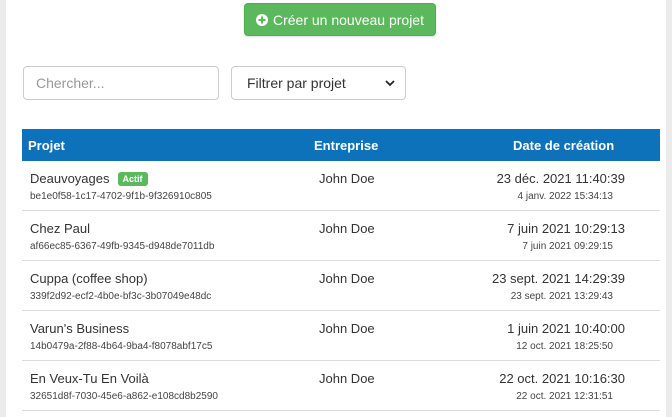  I want to click on project-filter-select: Filtrer par projet, so click(318, 83).